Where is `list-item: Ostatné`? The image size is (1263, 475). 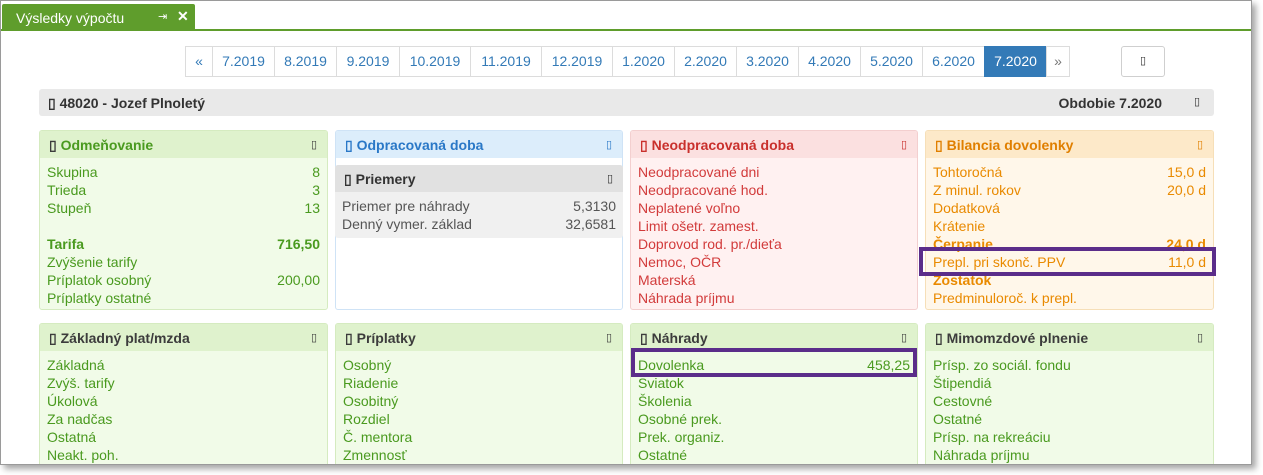 list-item: Ostatné is located at coordinates (958, 419).